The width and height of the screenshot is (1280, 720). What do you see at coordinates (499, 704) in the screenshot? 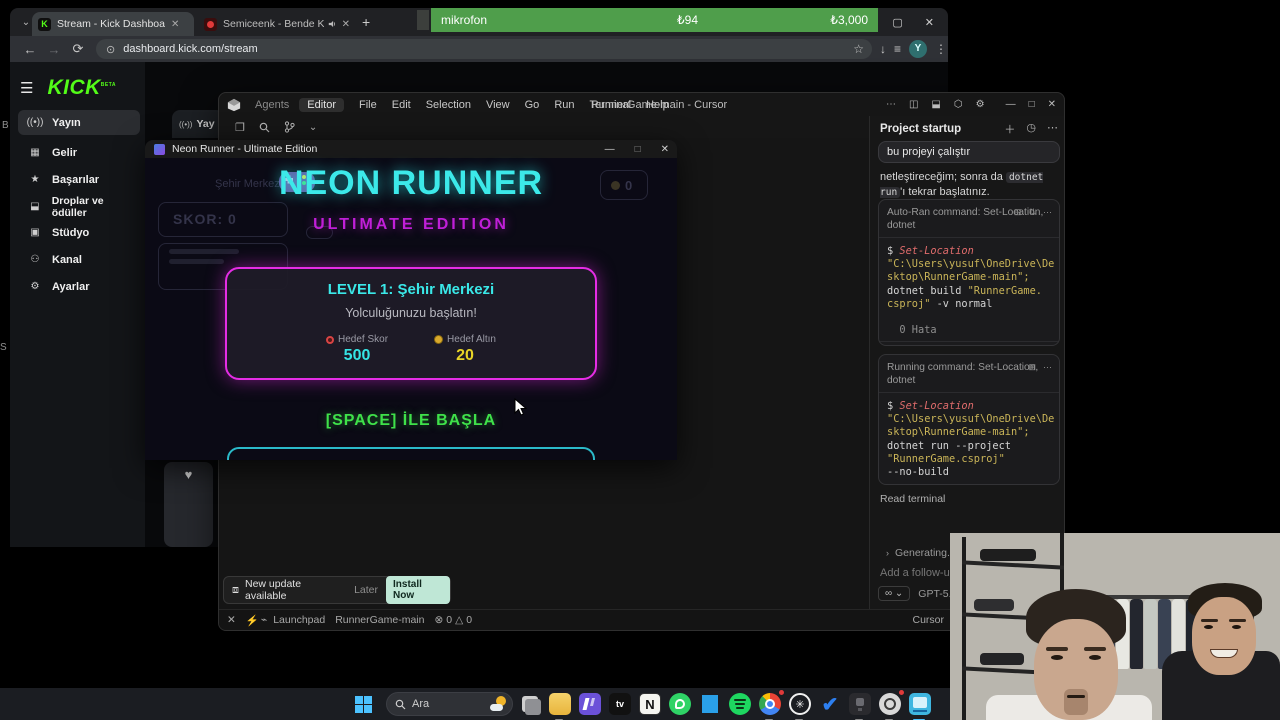
I see `weather-icon` at bounding box center [499, 704].